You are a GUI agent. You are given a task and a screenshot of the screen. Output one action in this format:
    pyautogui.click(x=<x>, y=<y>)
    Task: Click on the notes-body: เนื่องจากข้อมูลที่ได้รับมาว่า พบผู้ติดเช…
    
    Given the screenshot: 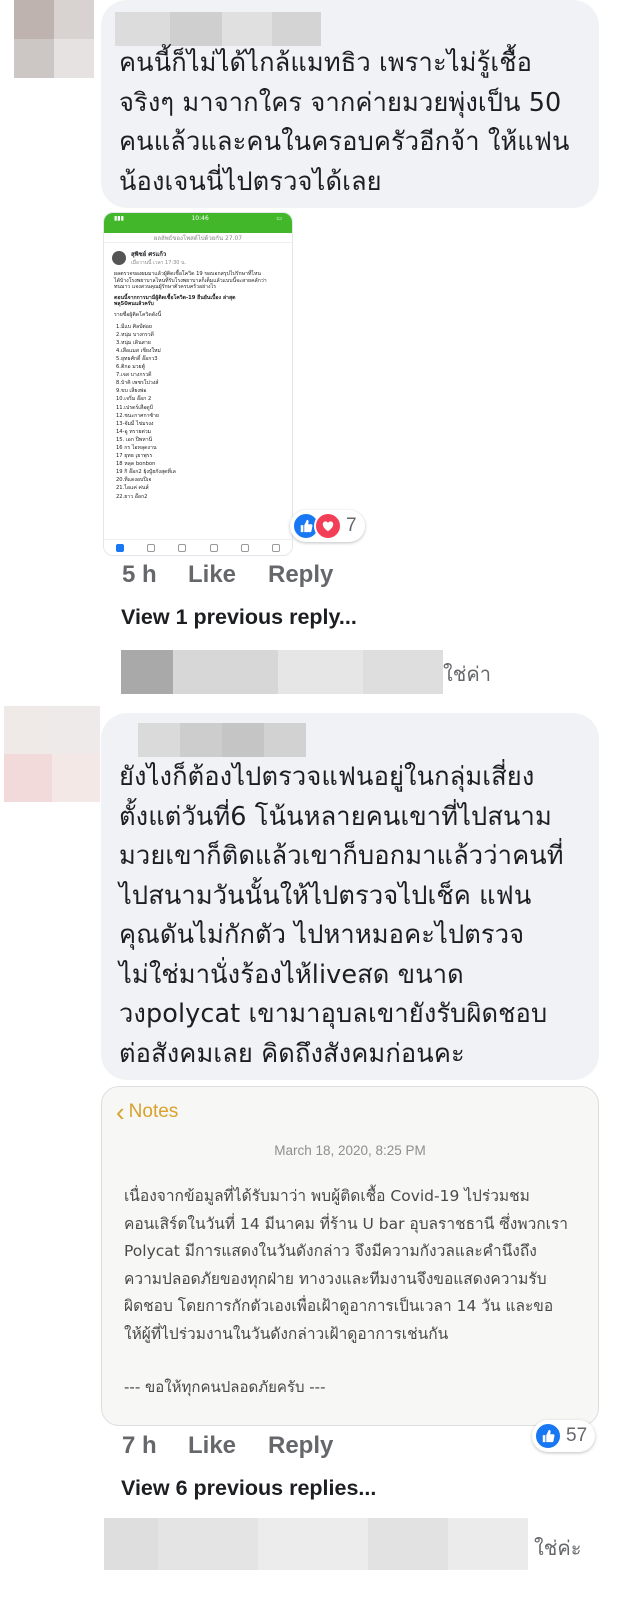 What is the action you would take?
    pyautogui.click(x=346, y=1265)
    